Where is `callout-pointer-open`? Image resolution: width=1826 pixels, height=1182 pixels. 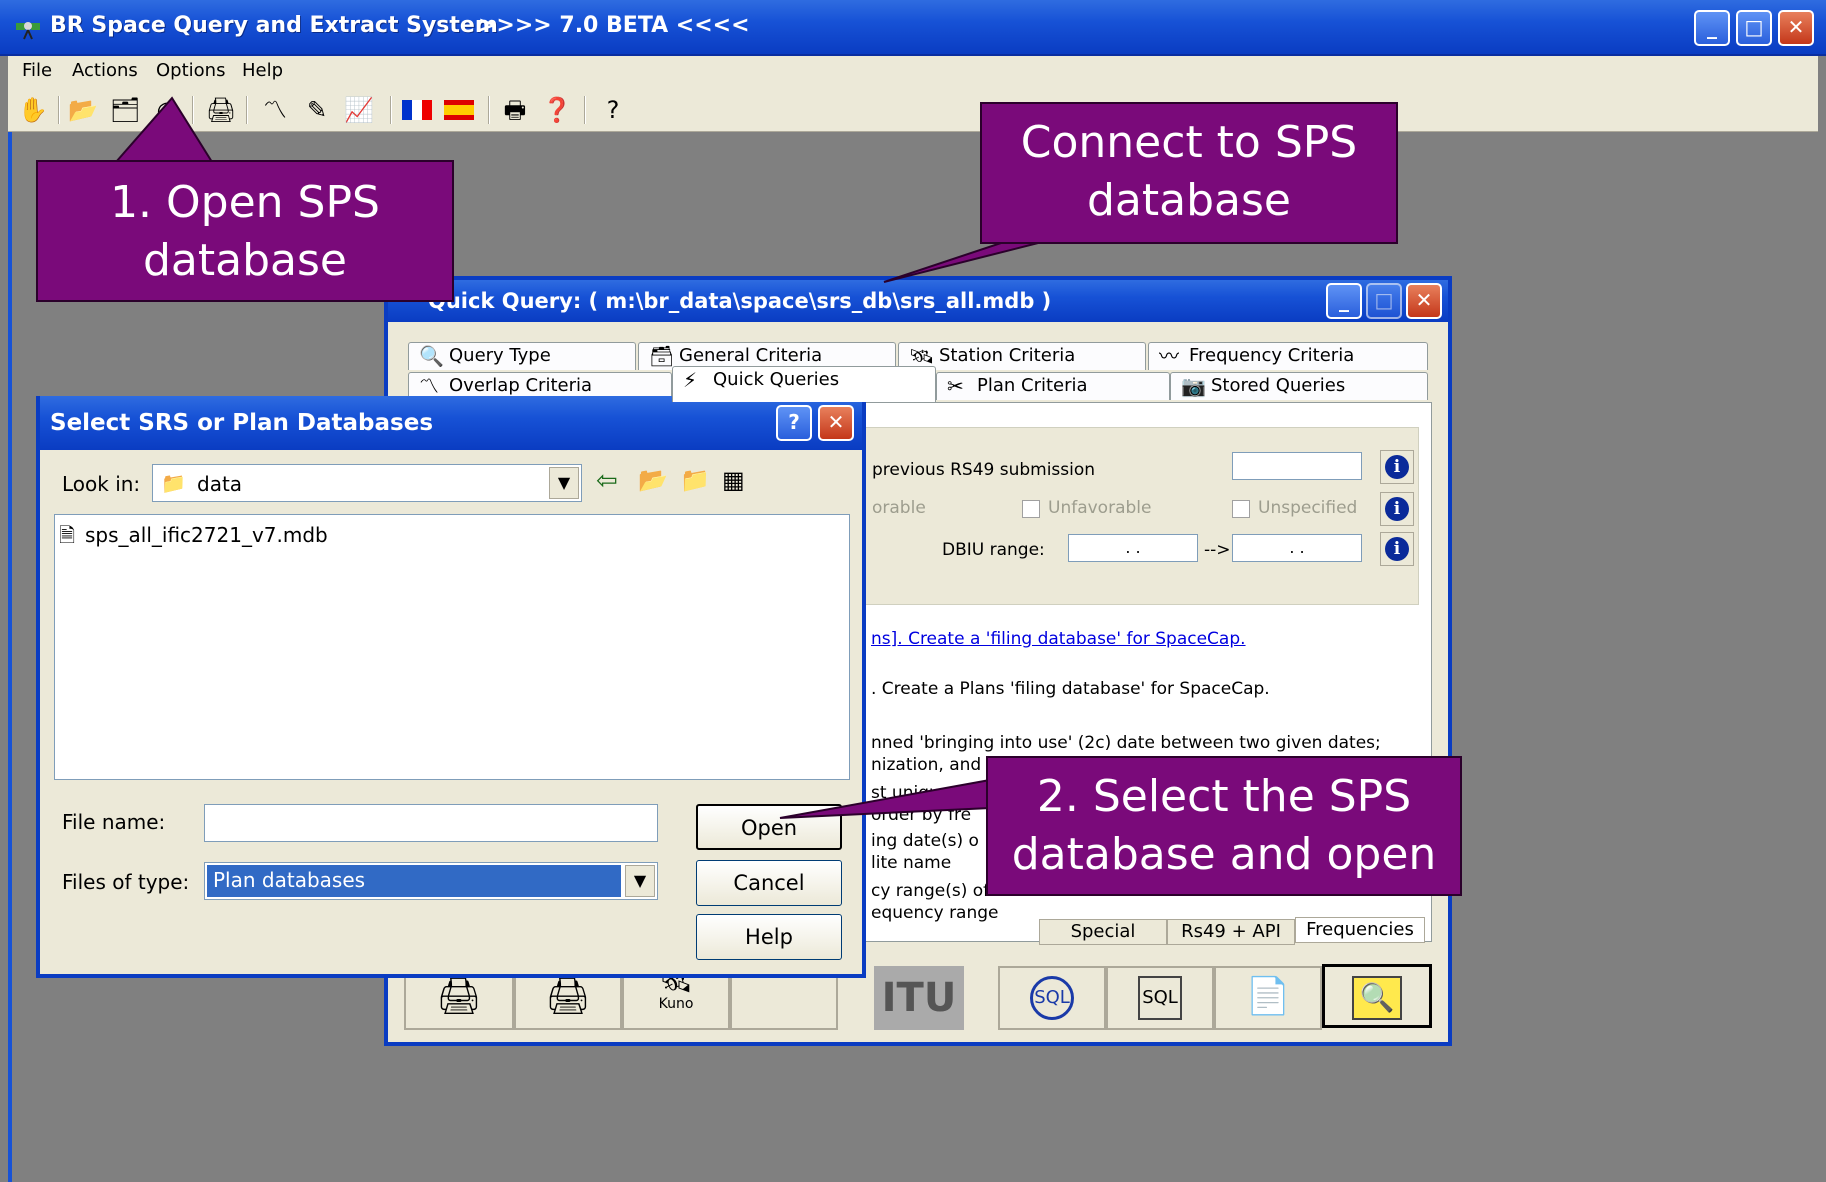
callout-pointer-open is located at coordinates (163, 129).